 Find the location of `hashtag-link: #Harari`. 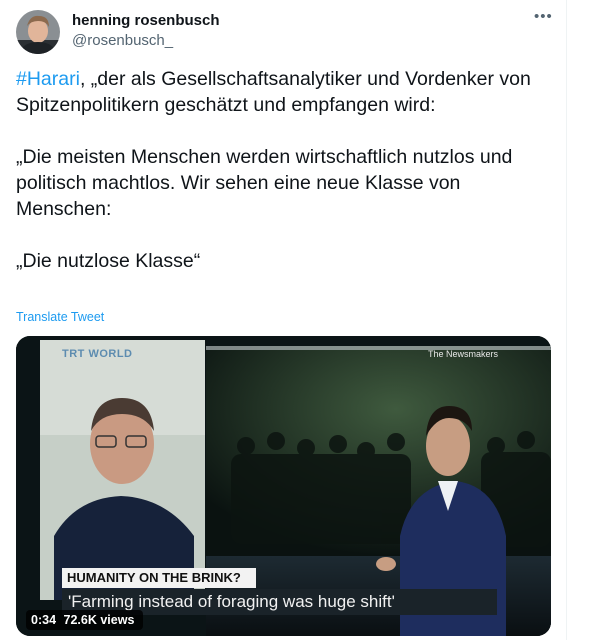

hashtag-link: #Harari is located at coordinates (48, 79).